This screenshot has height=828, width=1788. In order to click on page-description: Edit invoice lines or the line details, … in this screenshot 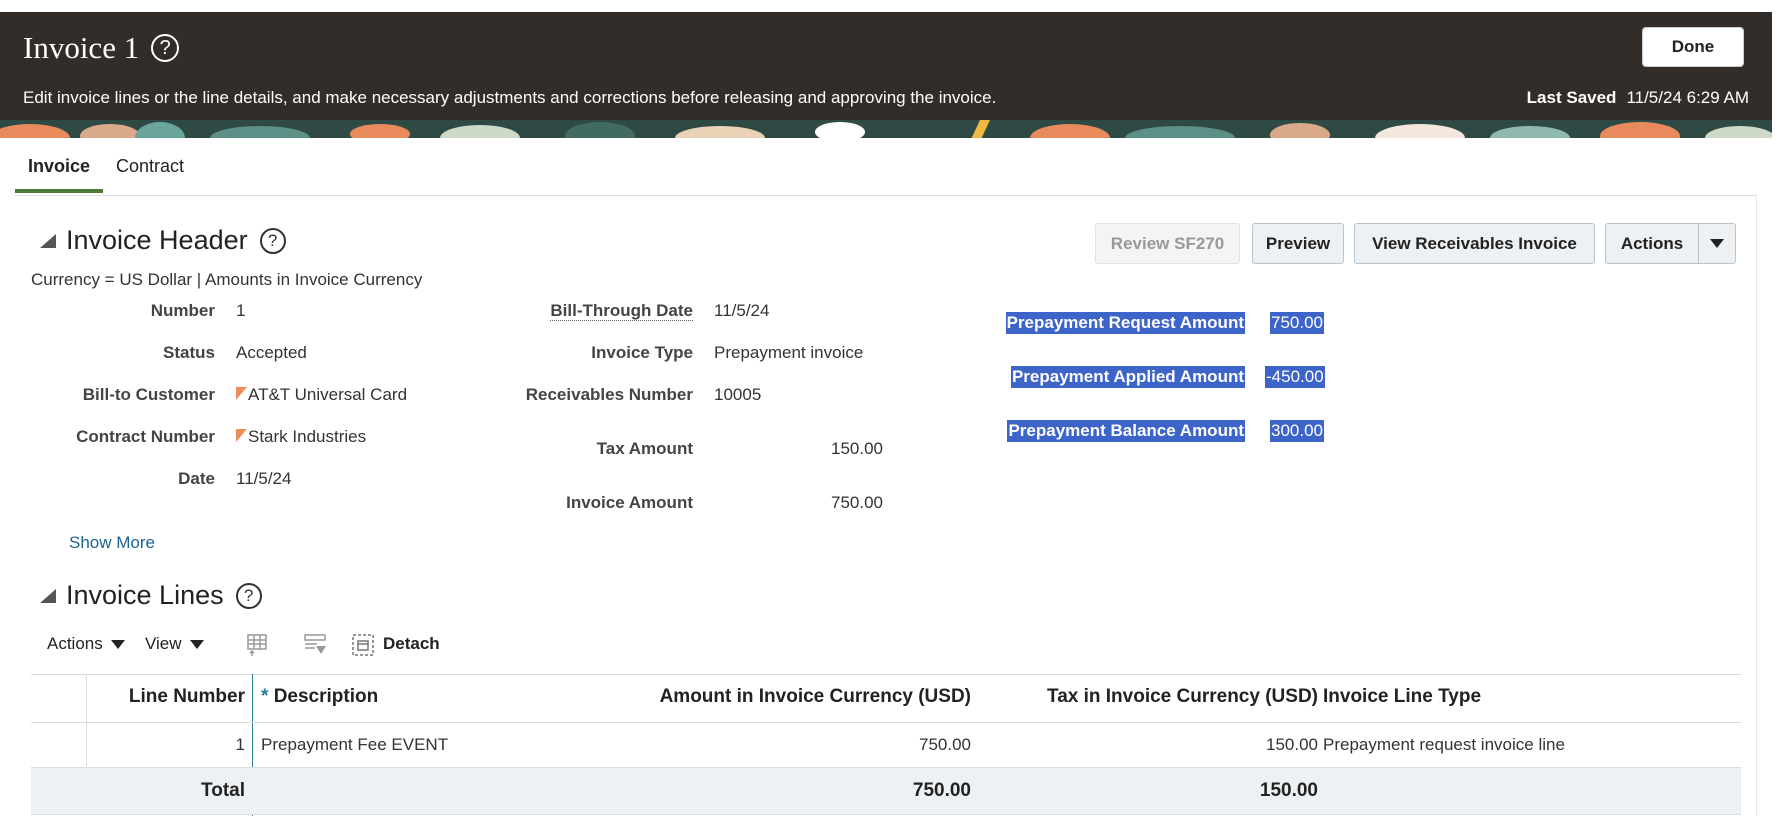, I will do `click(510, 97)`.